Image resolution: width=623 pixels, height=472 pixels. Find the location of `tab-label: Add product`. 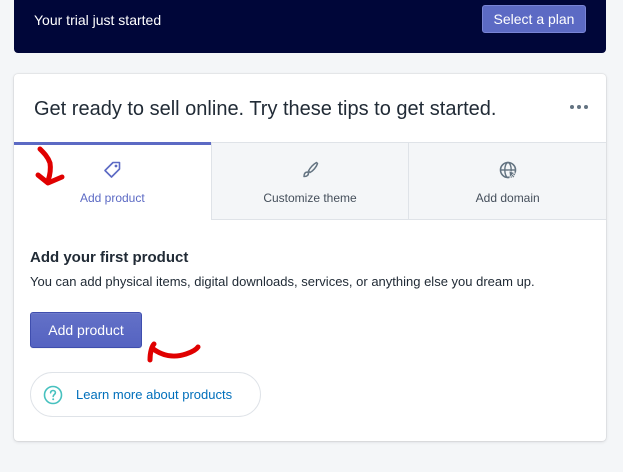

tab-label: Add product is located at coordinates (112, 198).